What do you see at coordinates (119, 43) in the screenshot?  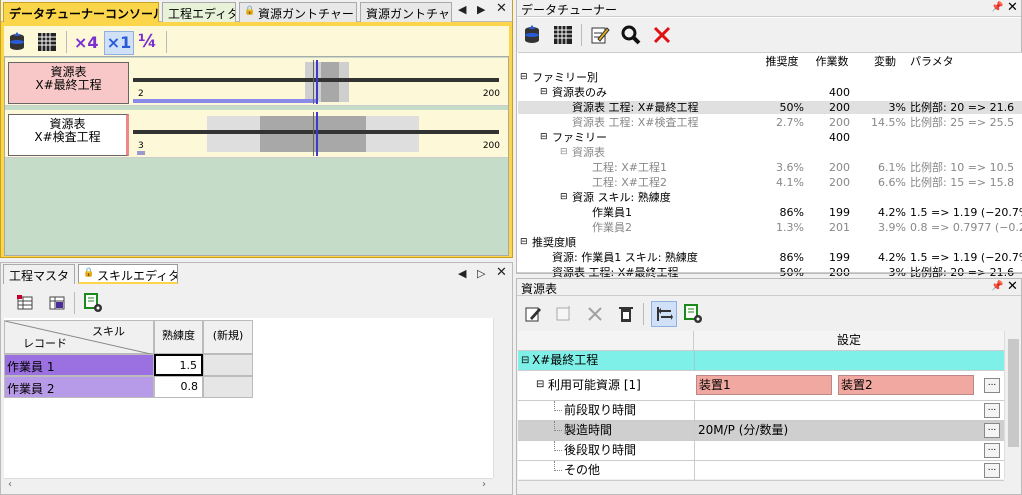 I see `zoom-x1-button: ×1` at bounding box center [119, 43].